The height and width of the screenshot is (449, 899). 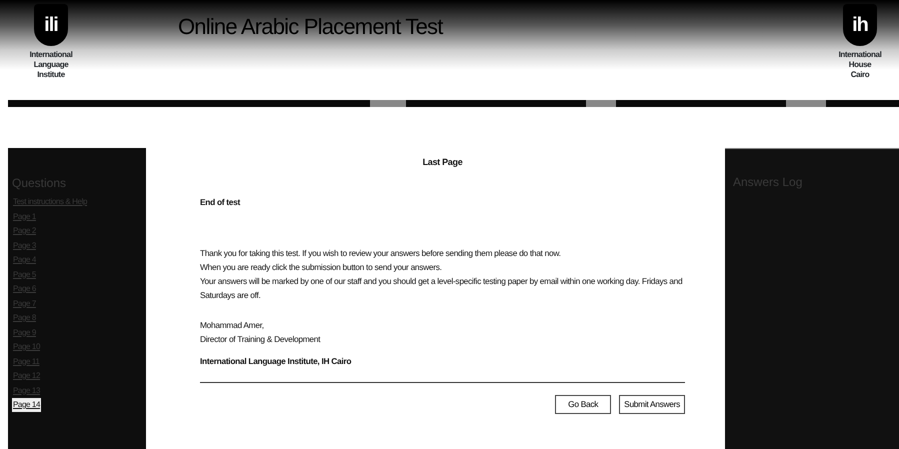 What do you see at coordinates (27, 405) in the screenshot?
I see `sidebar-link: Page 14` at bounding box center [27, 405].